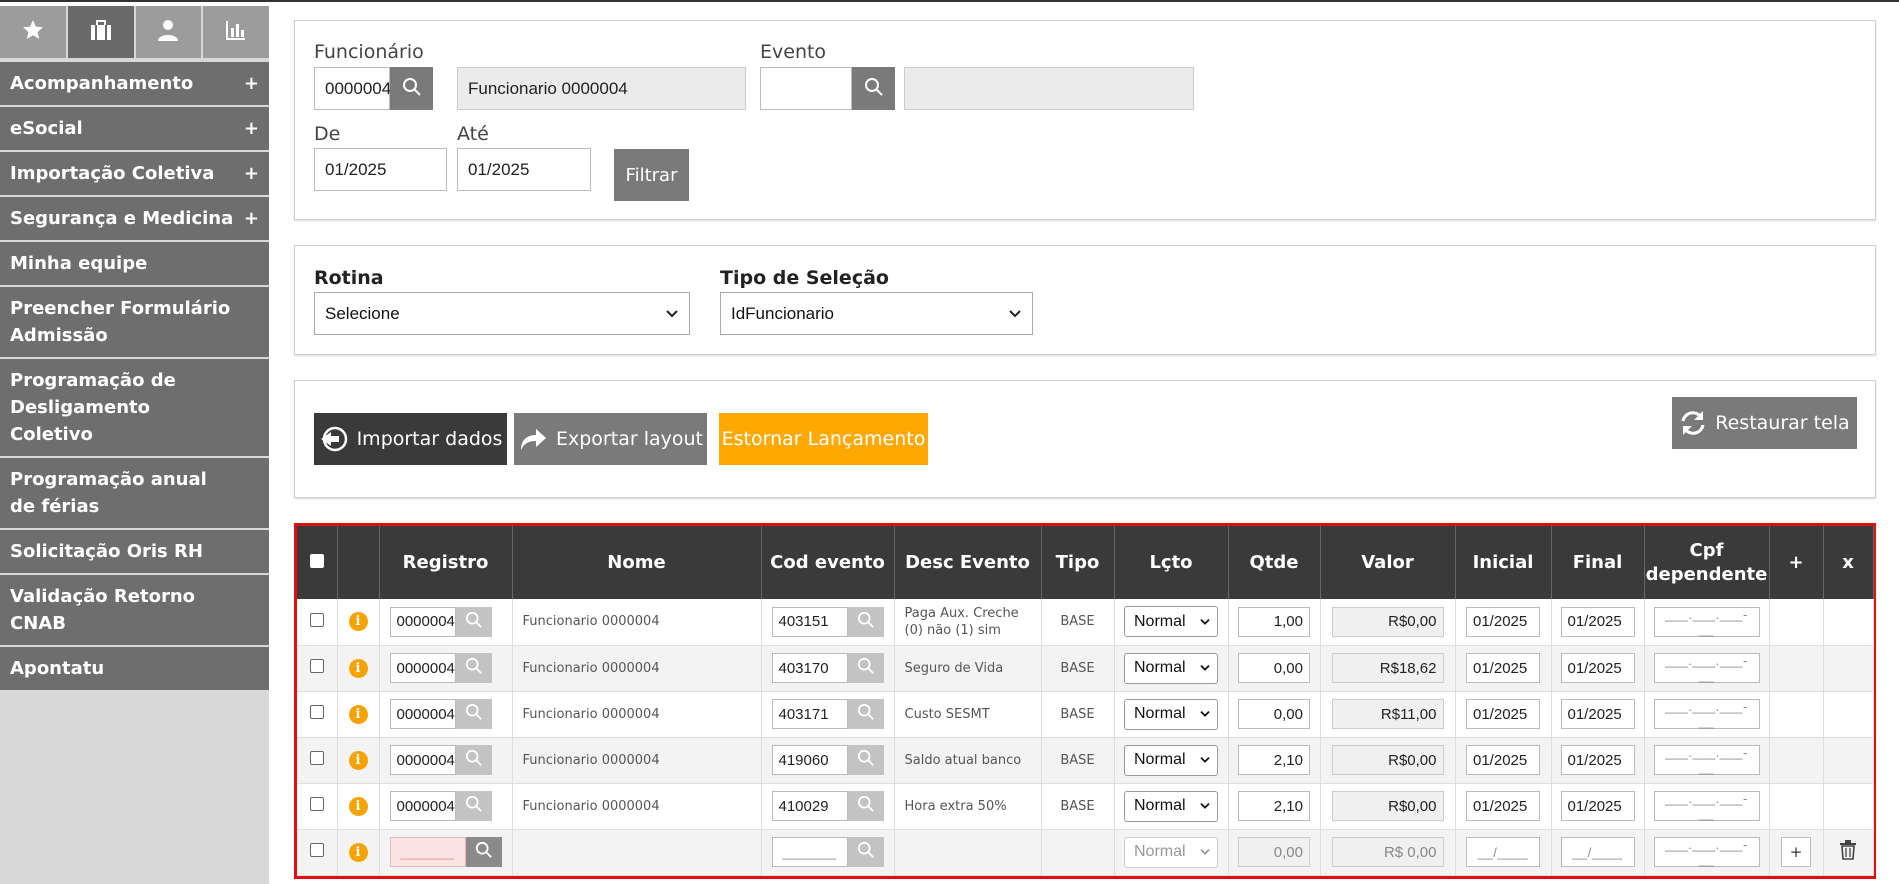 The height and width of the screenshot is (884, 1899). Describe the element at coordinates (236, 32) in the screenshot. I see `tab-reports` at that location.